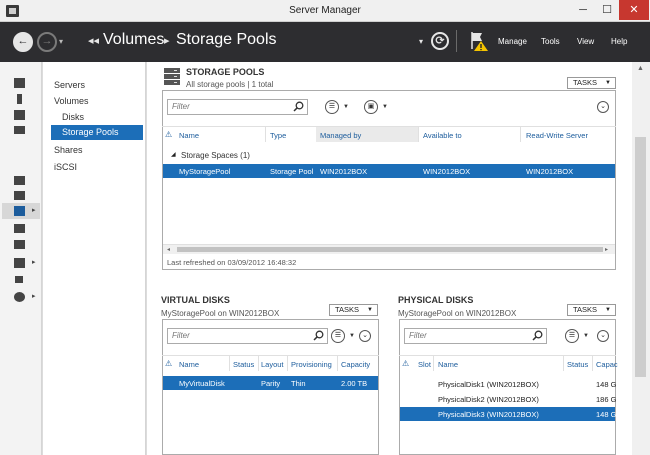 The height and width of the screenshot is (455, 650). What do you see at coordinates (19, 83) in the screenshot?
I see `dashboard-icon` at bounding box center [19, 83].